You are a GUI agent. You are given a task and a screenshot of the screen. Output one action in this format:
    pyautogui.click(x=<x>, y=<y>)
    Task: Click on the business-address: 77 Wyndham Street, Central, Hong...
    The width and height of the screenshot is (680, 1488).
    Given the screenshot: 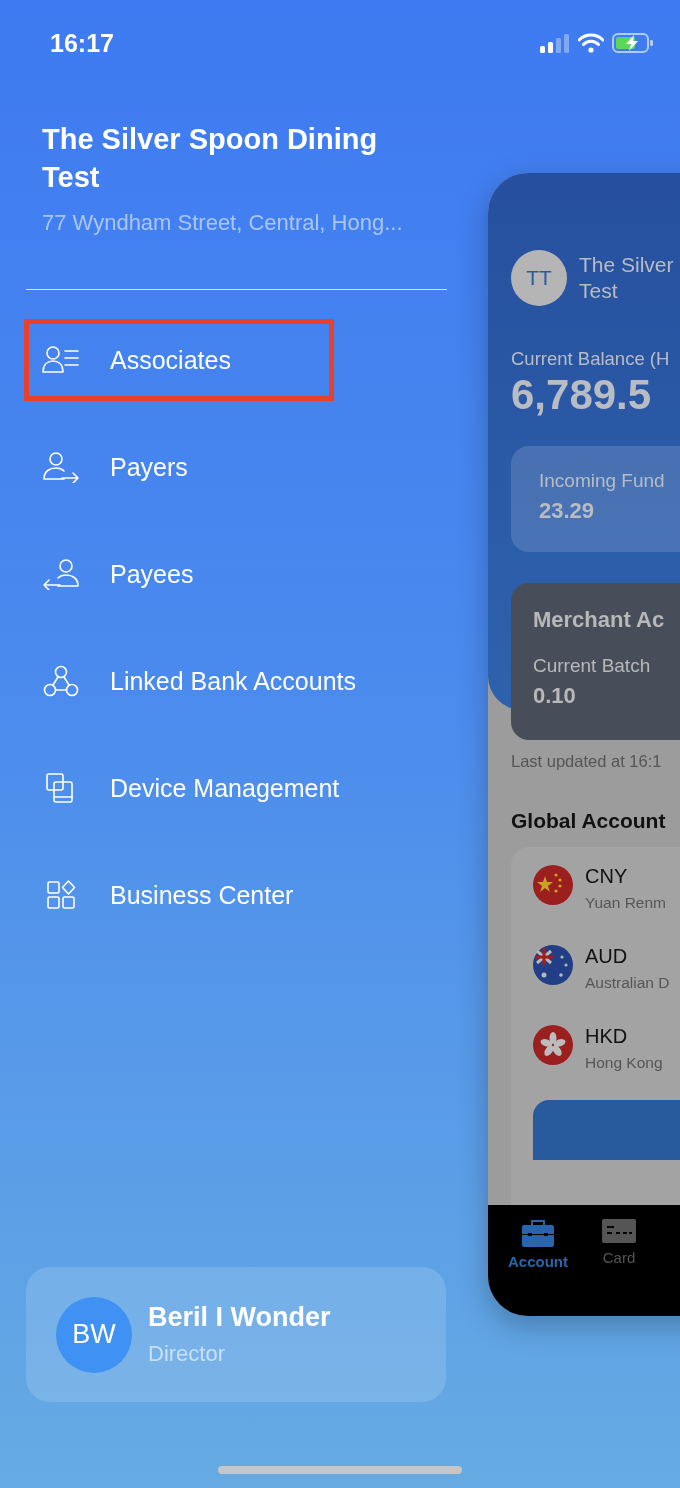 What is the action you would take?
    pyautogui.click(x=222, y=223)
    